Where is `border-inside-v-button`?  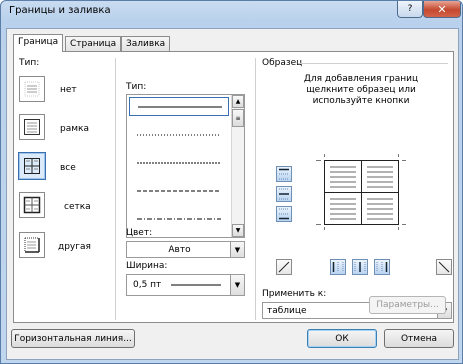 border-inside-v-button is located at coordinates (360, 267).